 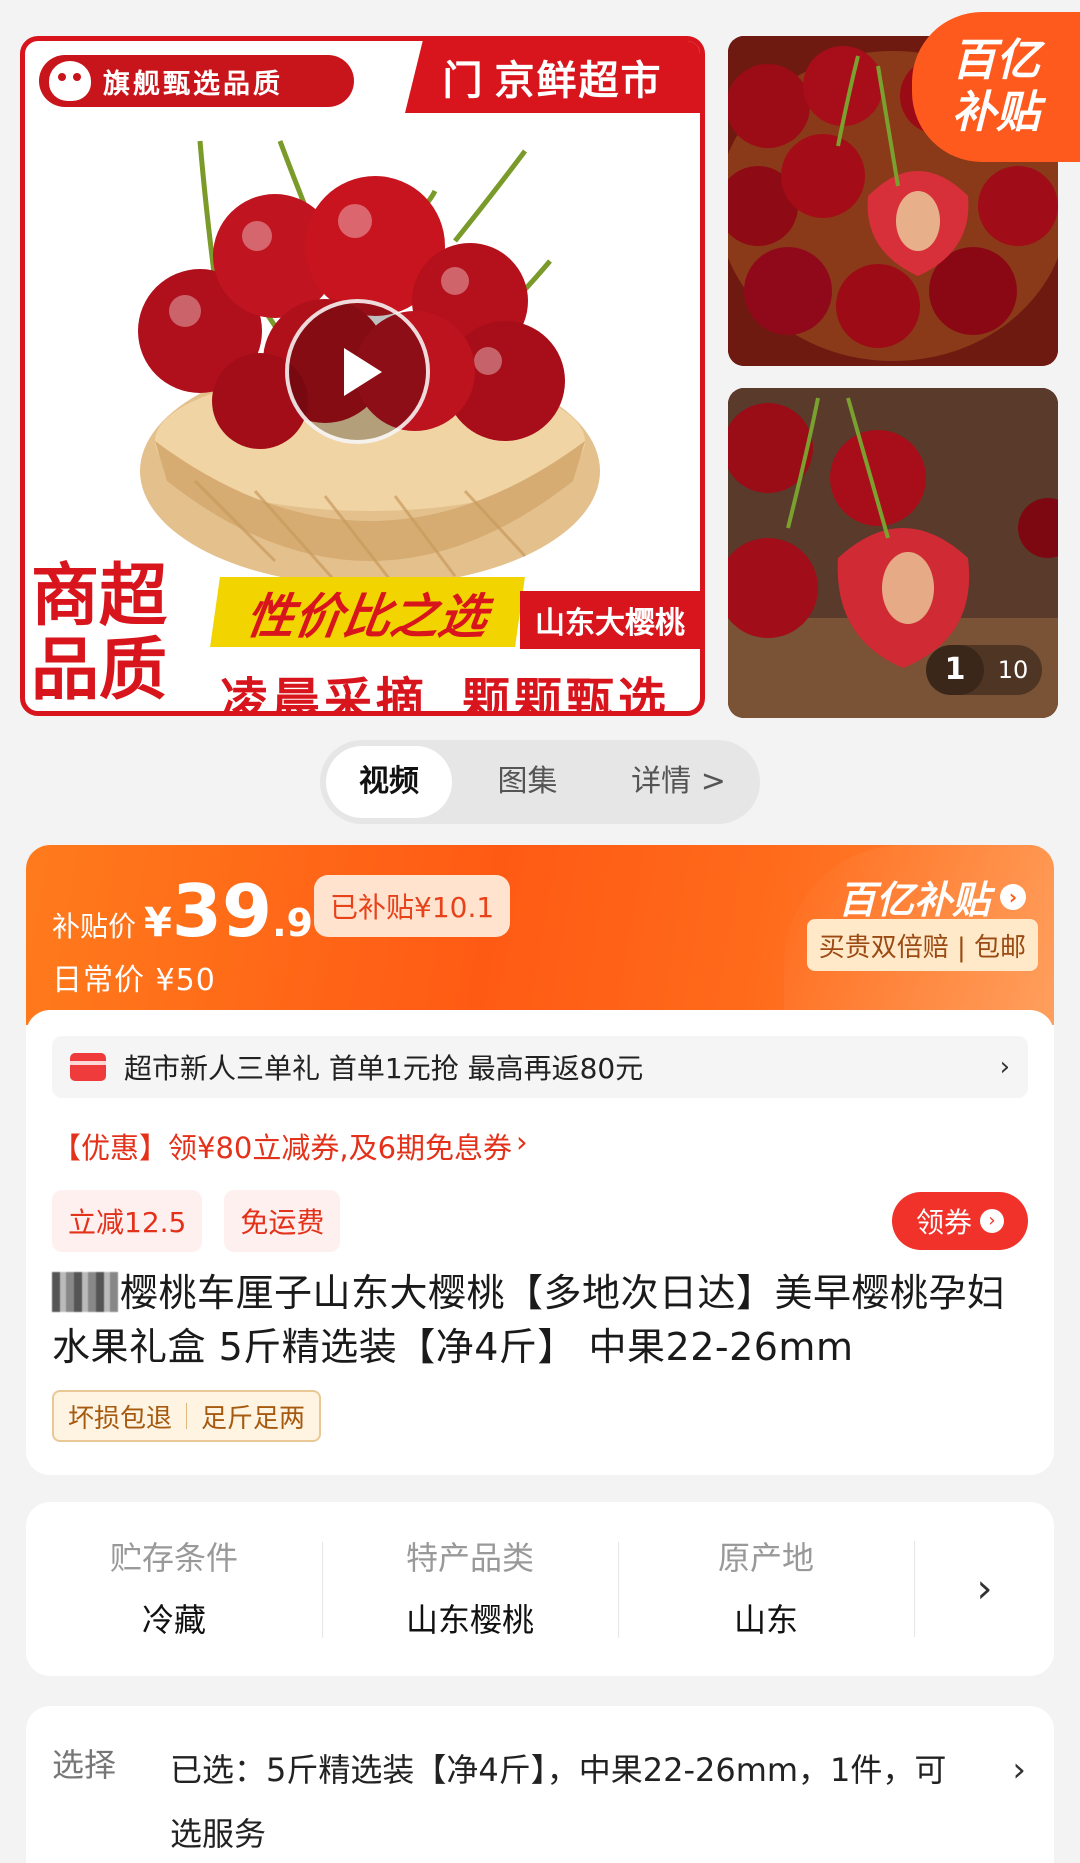 I want to click on media-tabs: 视频 图集 详情 >, so click(x=540, y=782).